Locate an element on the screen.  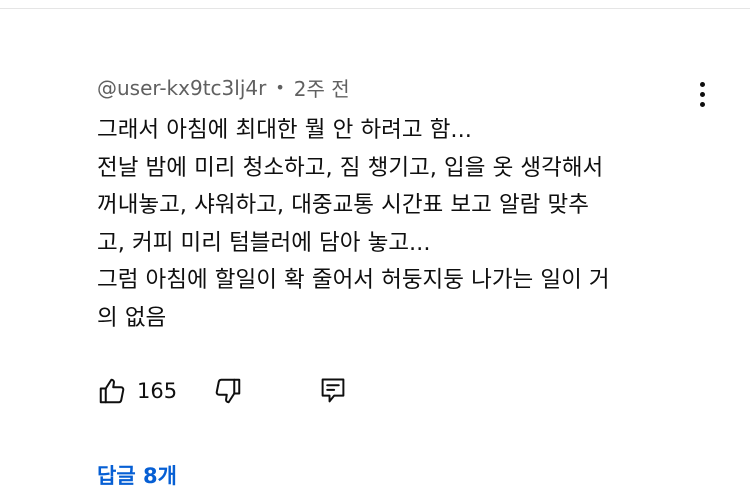
comment-time: 2주 전 is located at coordinates (322, 87).